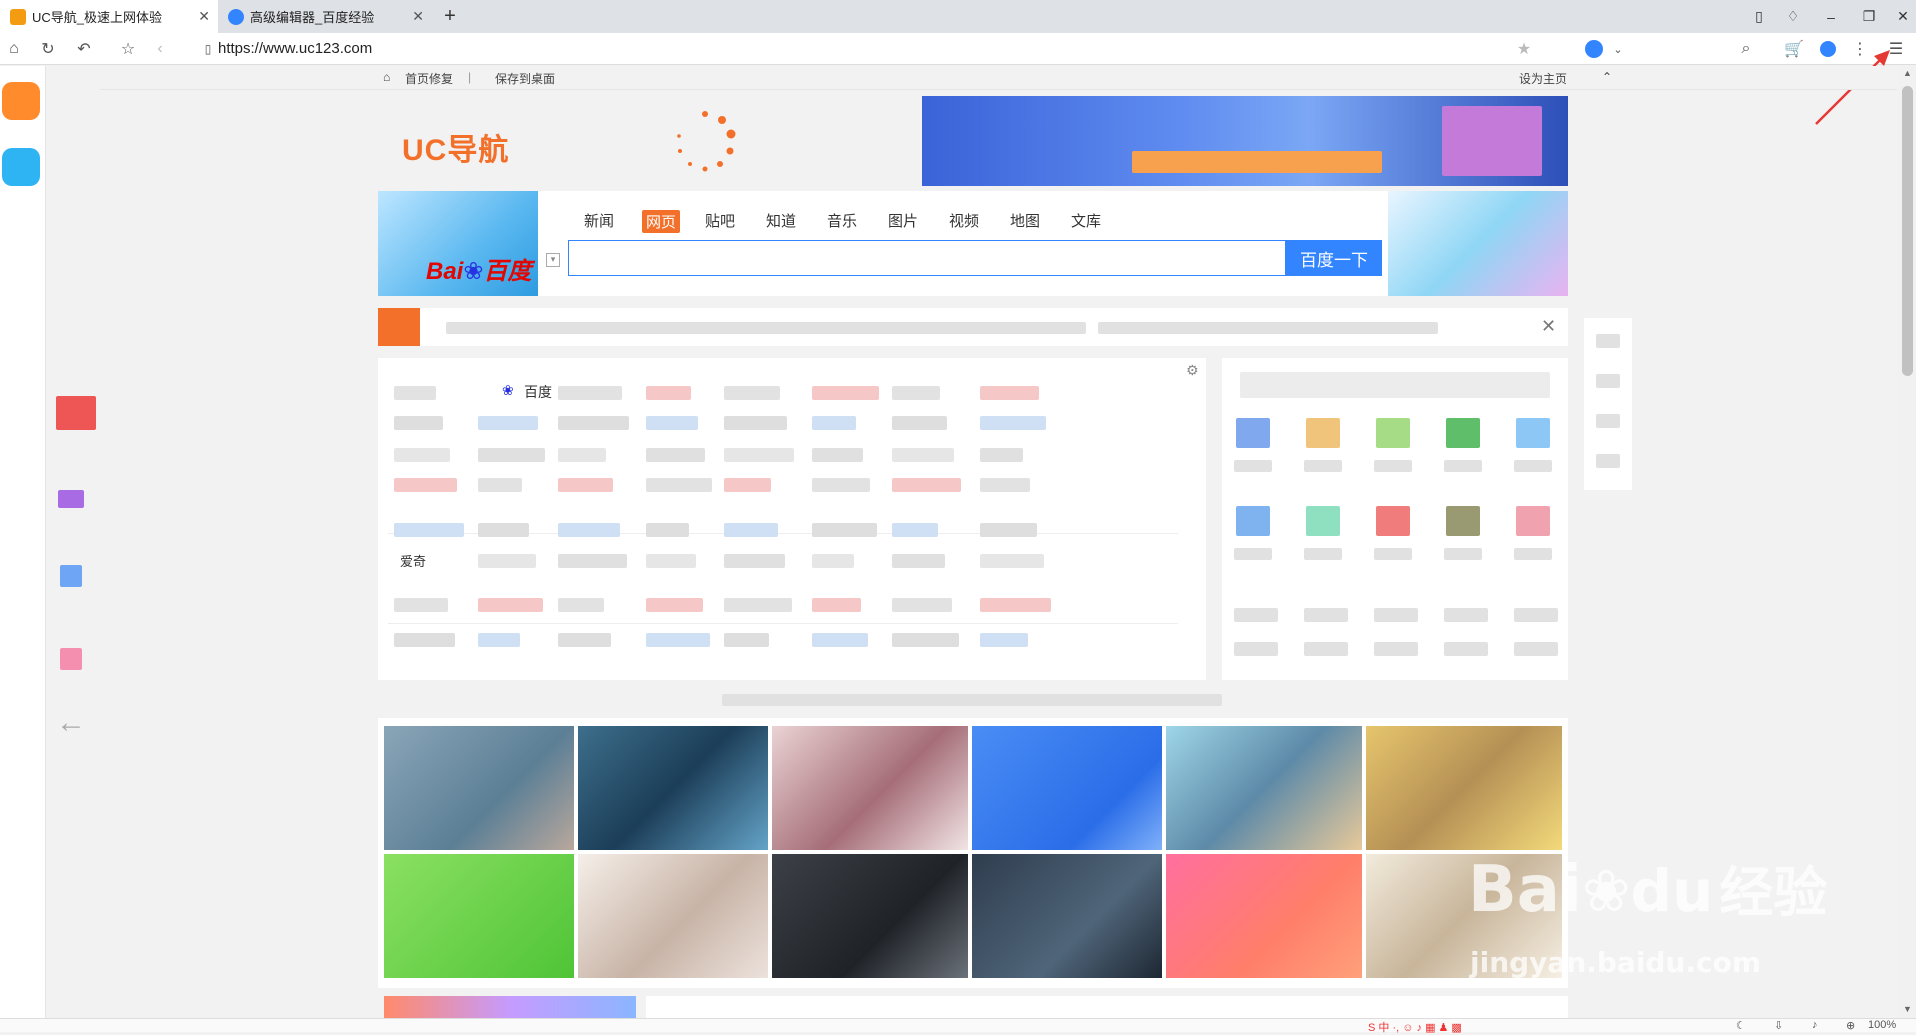 The image size is (1916, 1035). Describe the element at coordinates (972, 700) in the screenshot. I see `hot-words-row` at that location.